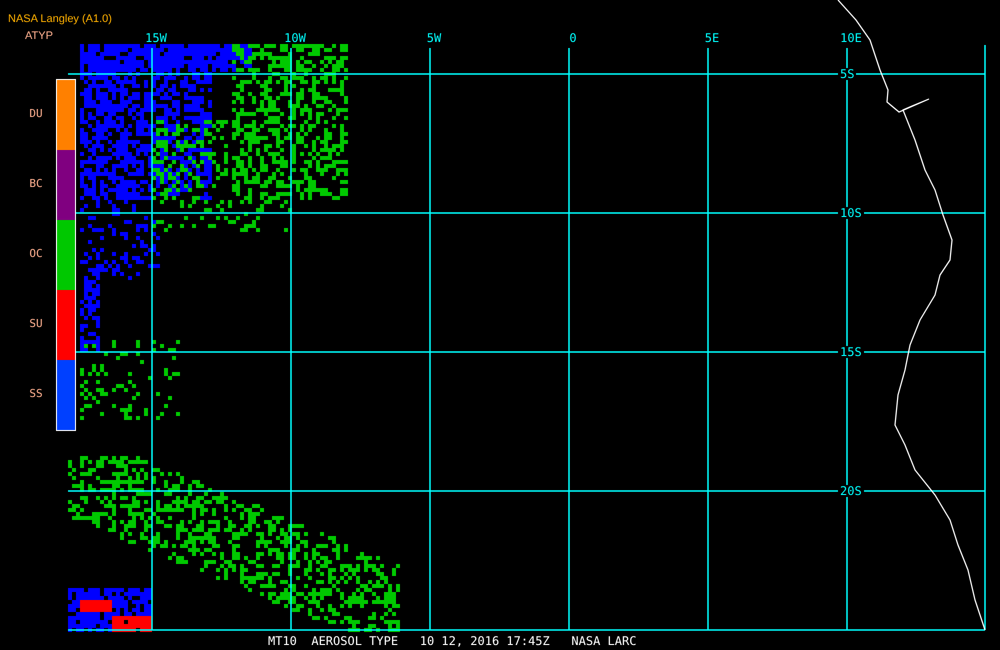  What do you see at coordinates (36, 394) in the screenshot?
I see `legend-label: SS` at bounding box center [36, 394].